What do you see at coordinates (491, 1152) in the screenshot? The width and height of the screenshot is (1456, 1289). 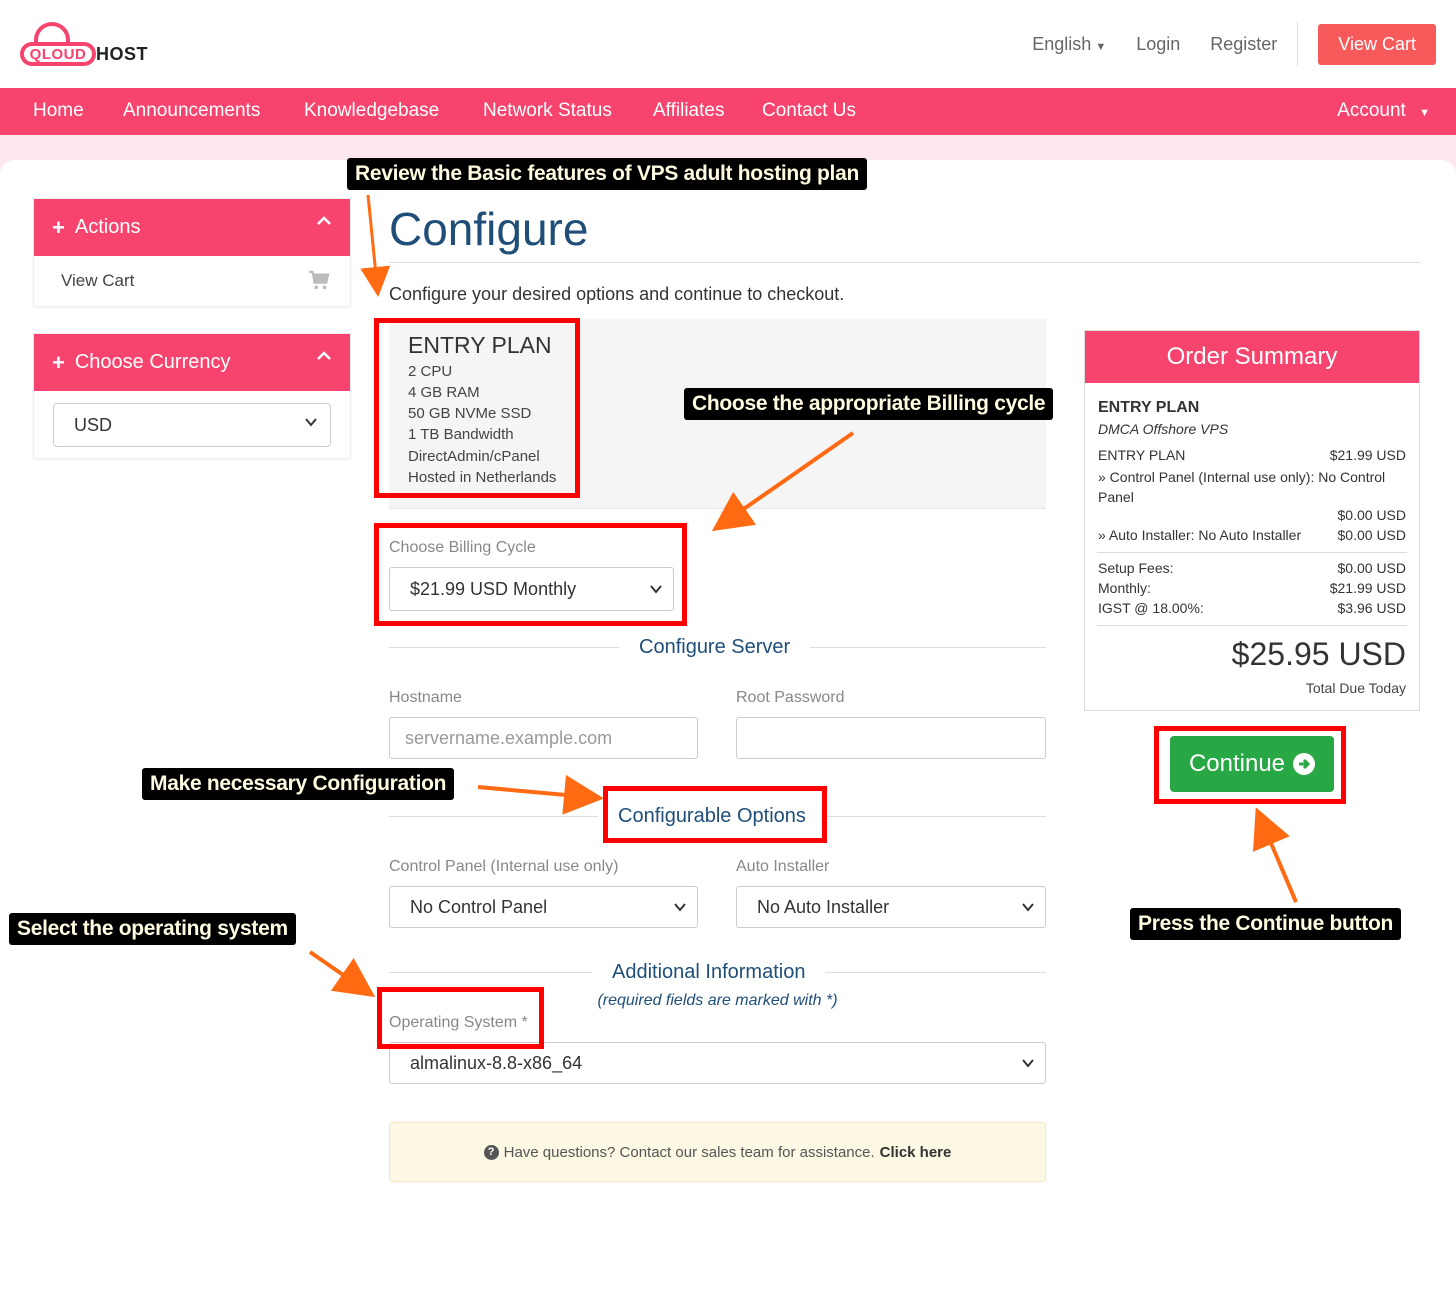 I see `question-icon: ?` at bounding box center [491, 1152].